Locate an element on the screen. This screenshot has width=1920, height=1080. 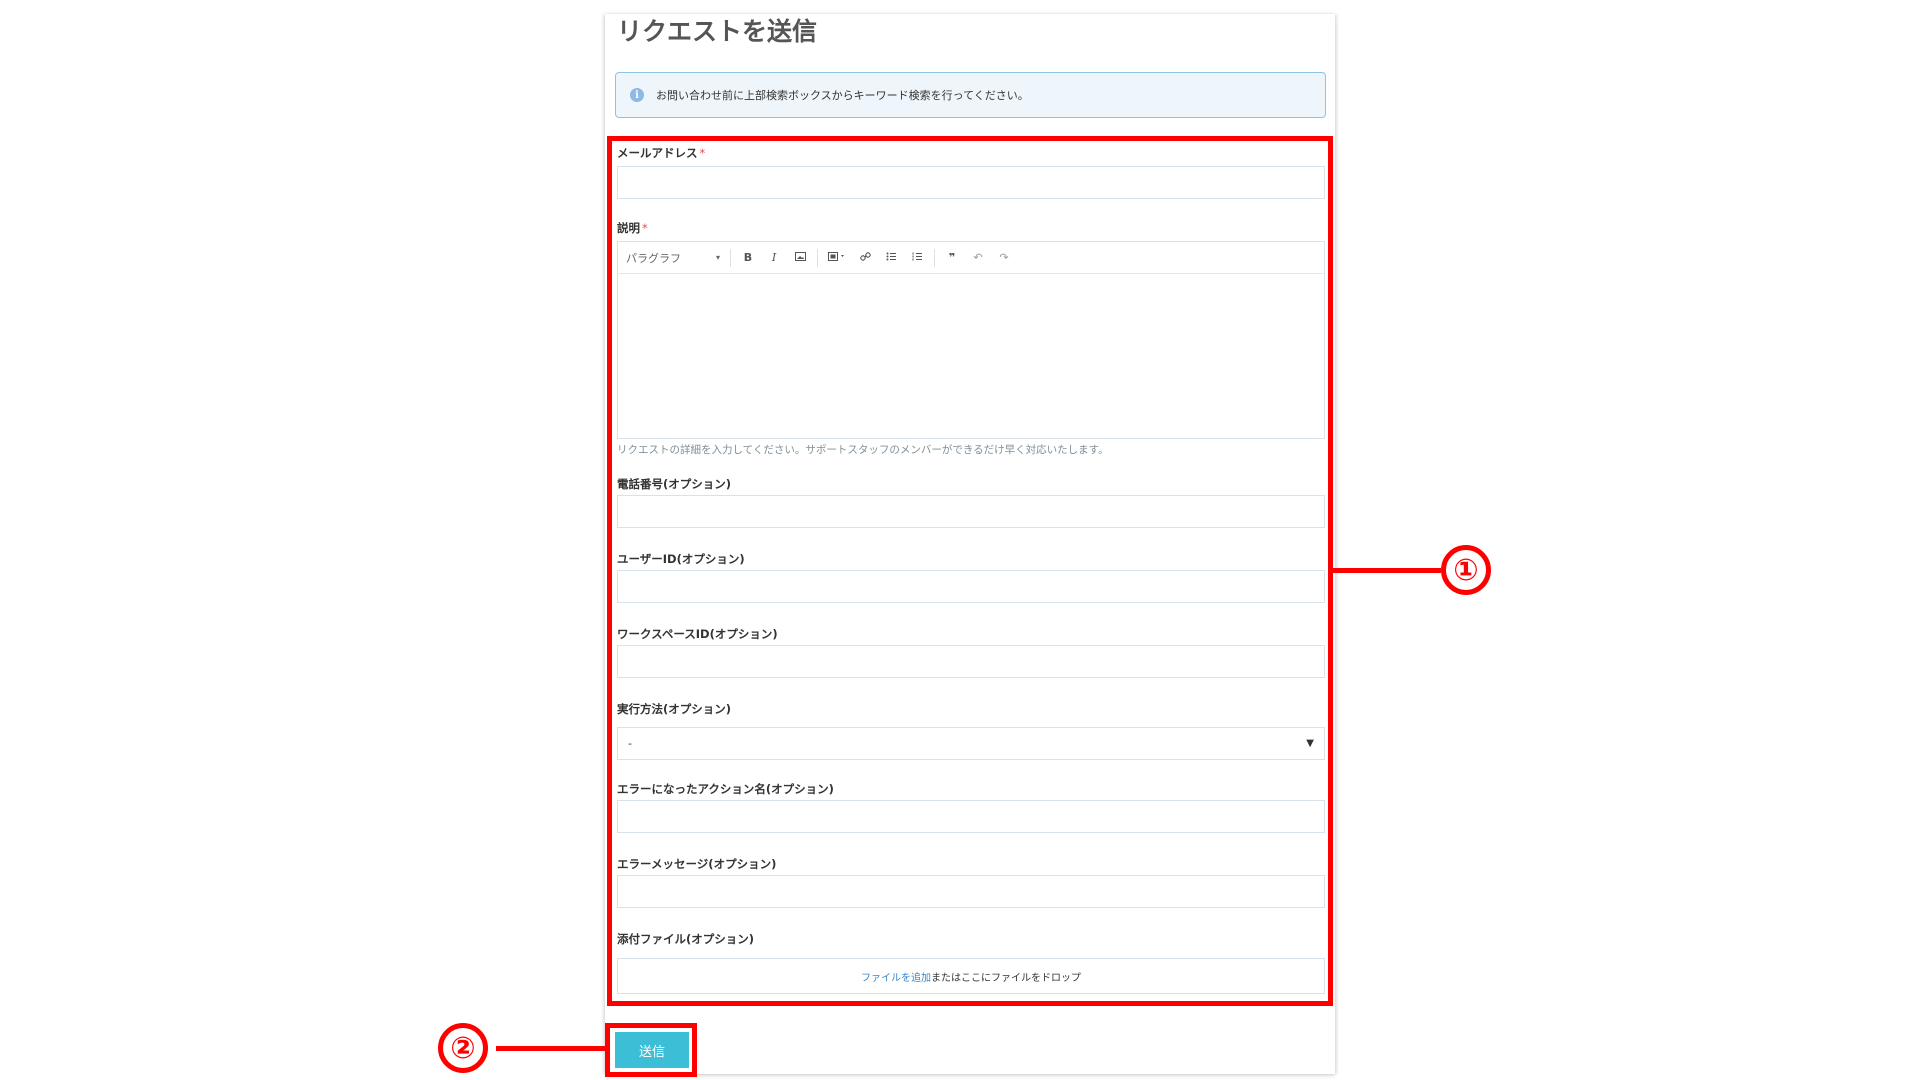
editor-toolbar: パラグラフ ▾ B I ❞ ↶ ↷ is located at coordinates (971, 258).